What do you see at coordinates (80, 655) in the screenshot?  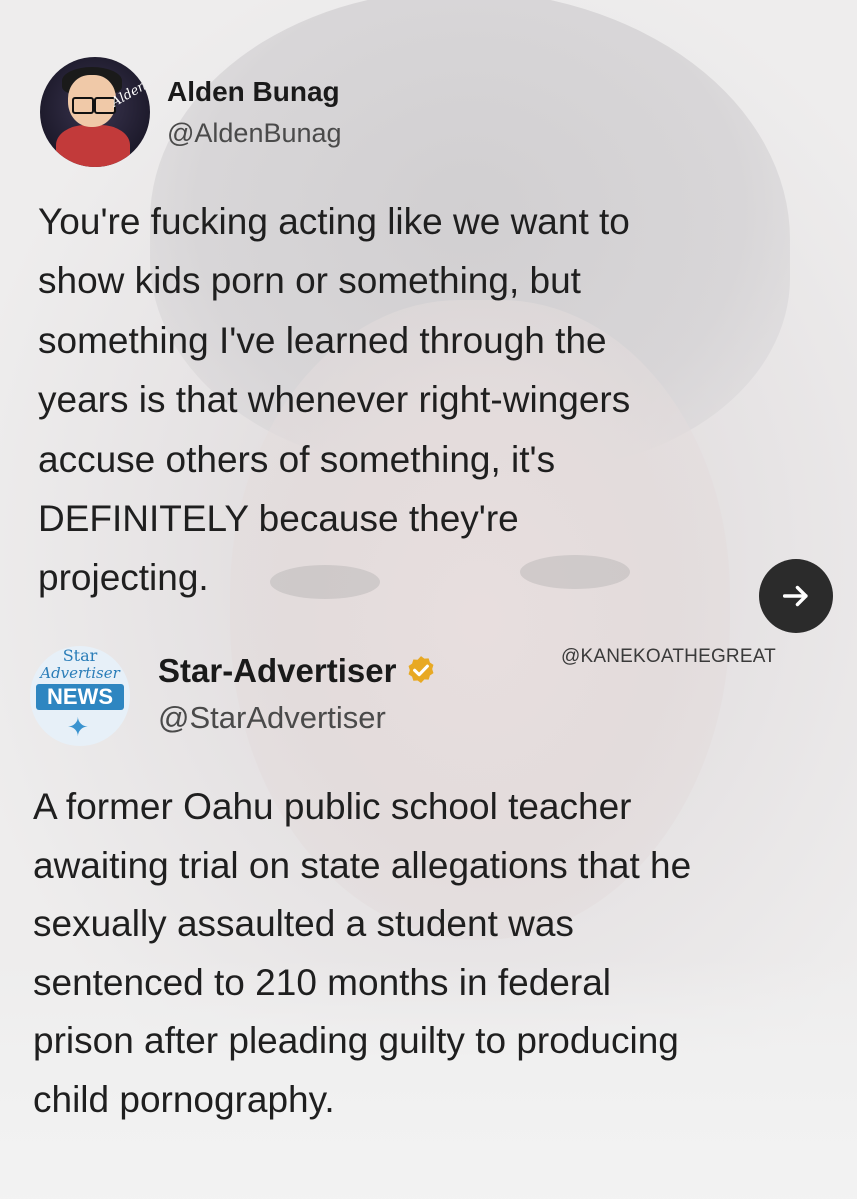 I see `avatar-logo-line1: Star` at bounding box center [80, 655].